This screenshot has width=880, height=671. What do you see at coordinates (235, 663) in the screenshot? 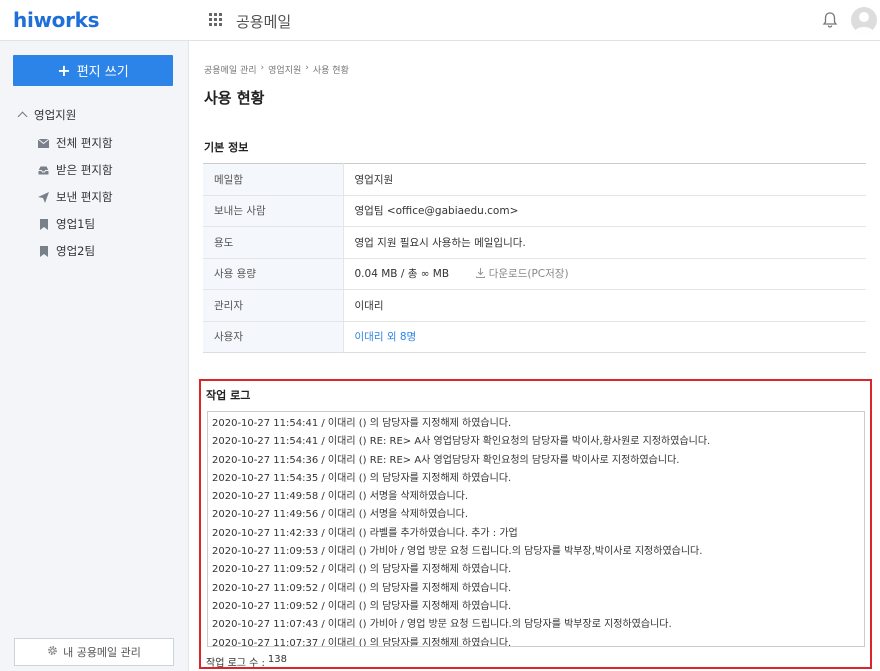
I see `log-count-label: 작업 로그 수 :` at bounding box center [235, 663].